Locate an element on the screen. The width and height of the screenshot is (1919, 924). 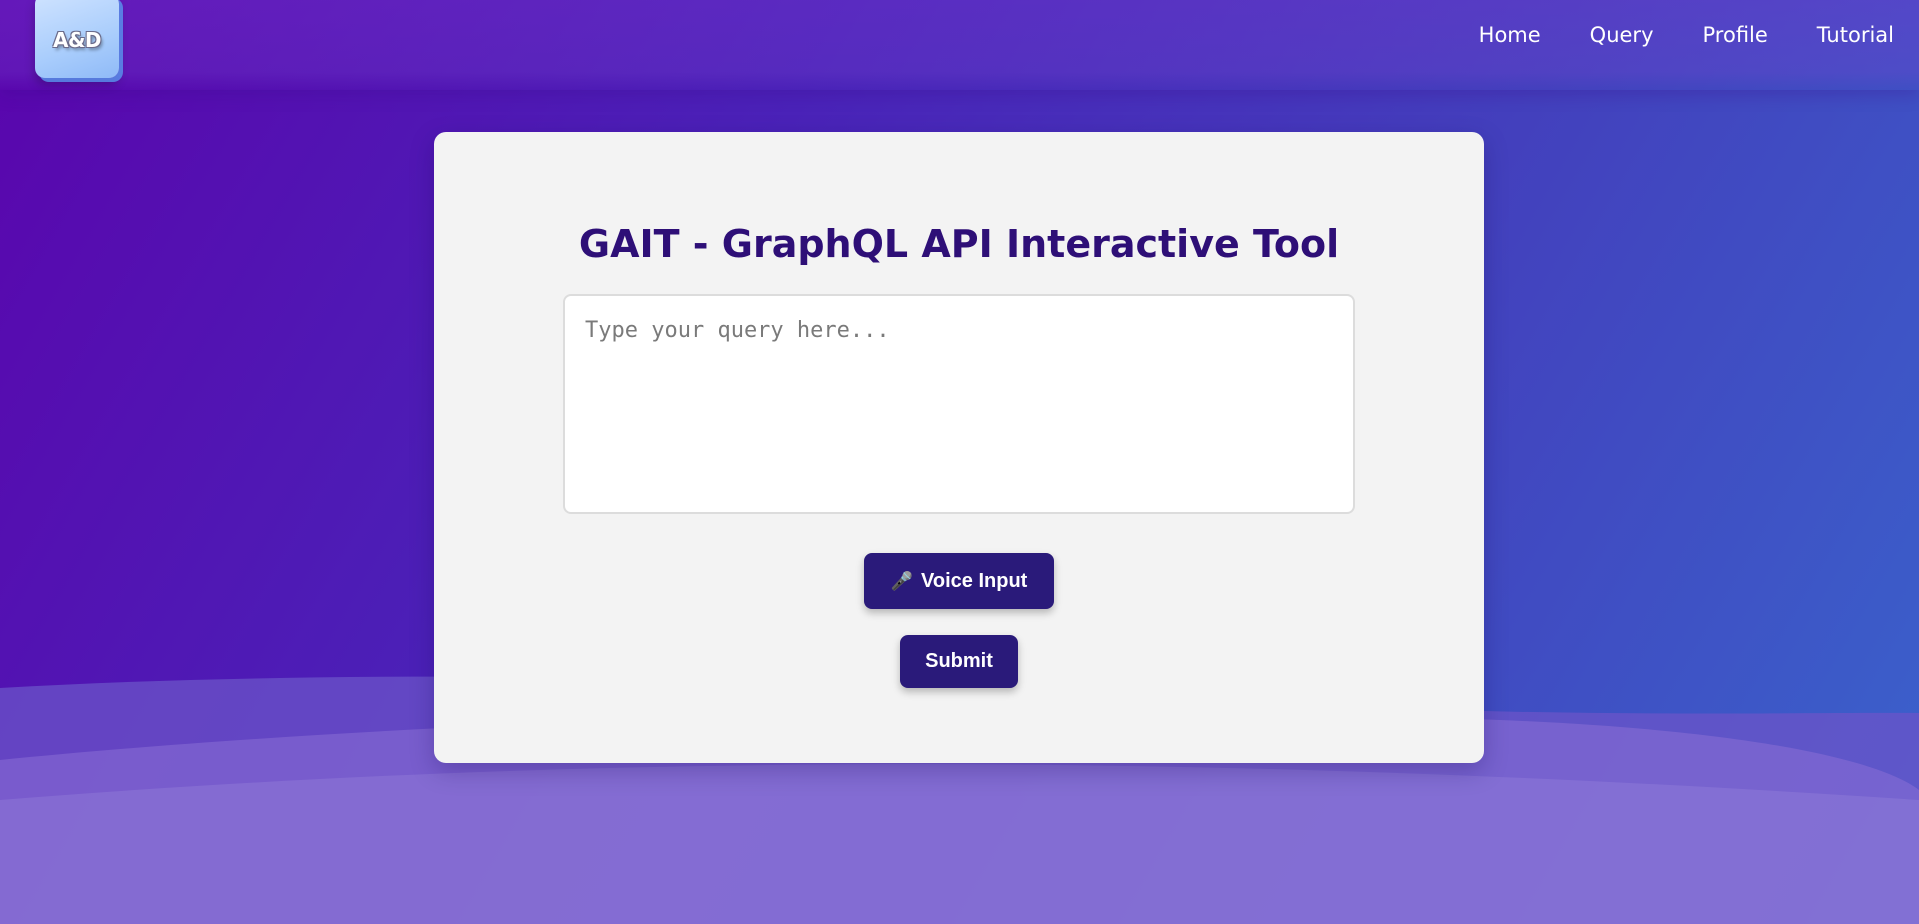
query-input is located at coordinates (959, 404).